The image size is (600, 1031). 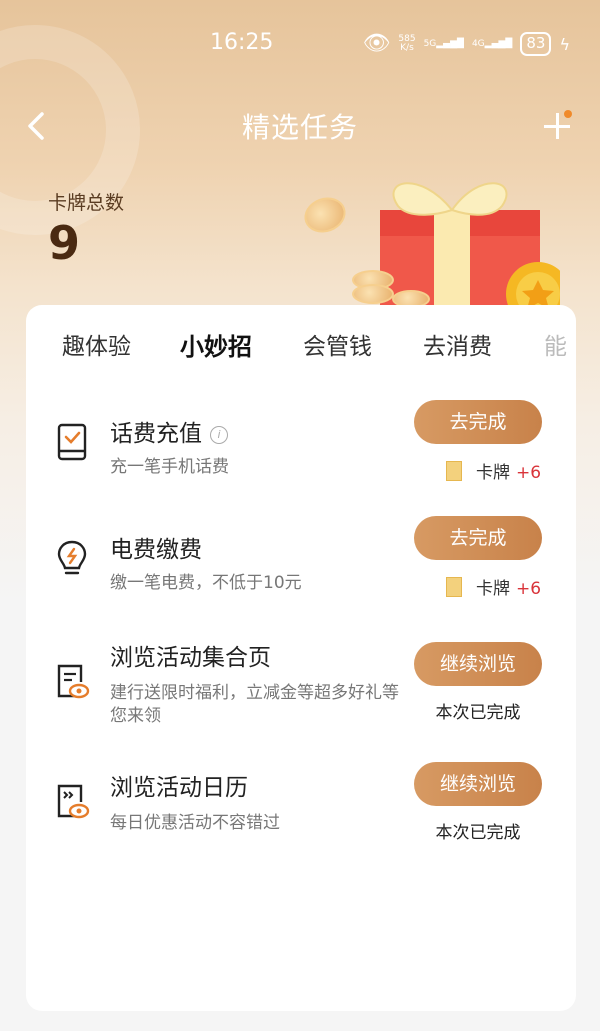 I want to click on tab-consumption: 去消费, so click(x=457, y=344).